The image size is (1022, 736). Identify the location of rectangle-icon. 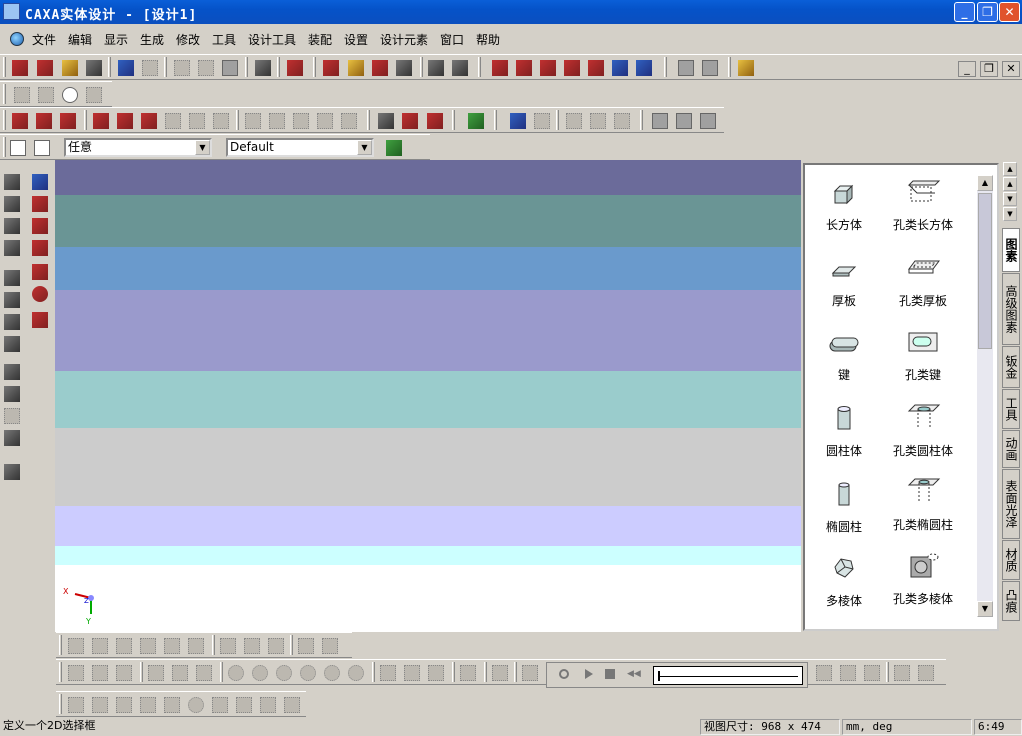
(204, 673).